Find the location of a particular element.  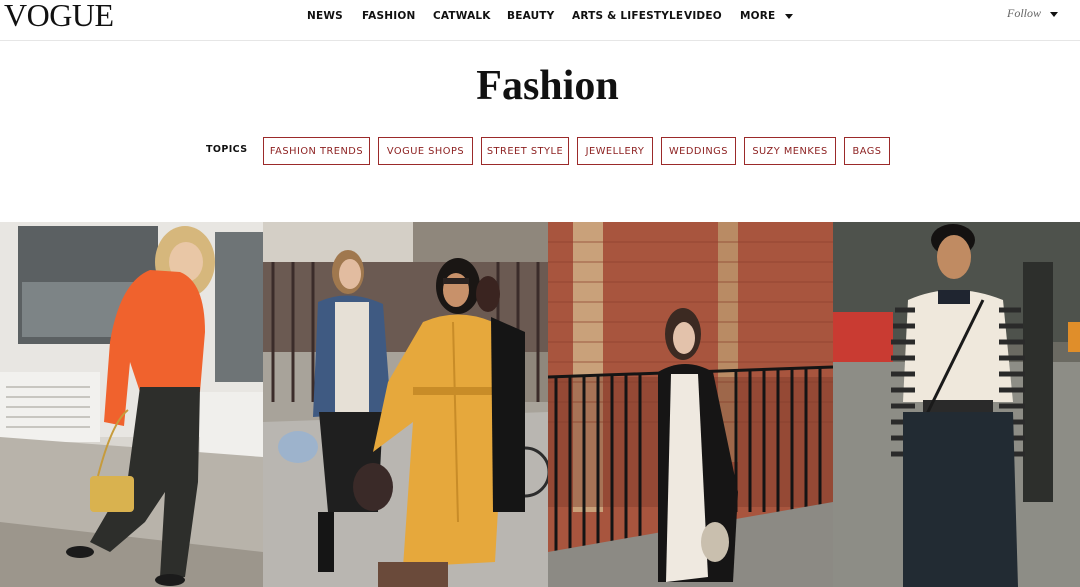

nav-fashion: FASHION is located at coordinates (388, 16).